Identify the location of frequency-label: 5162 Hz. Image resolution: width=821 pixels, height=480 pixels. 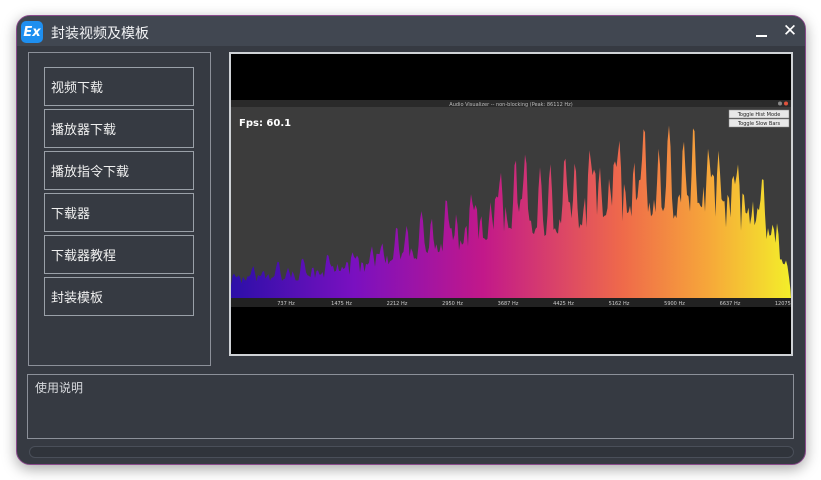
(619, 304).